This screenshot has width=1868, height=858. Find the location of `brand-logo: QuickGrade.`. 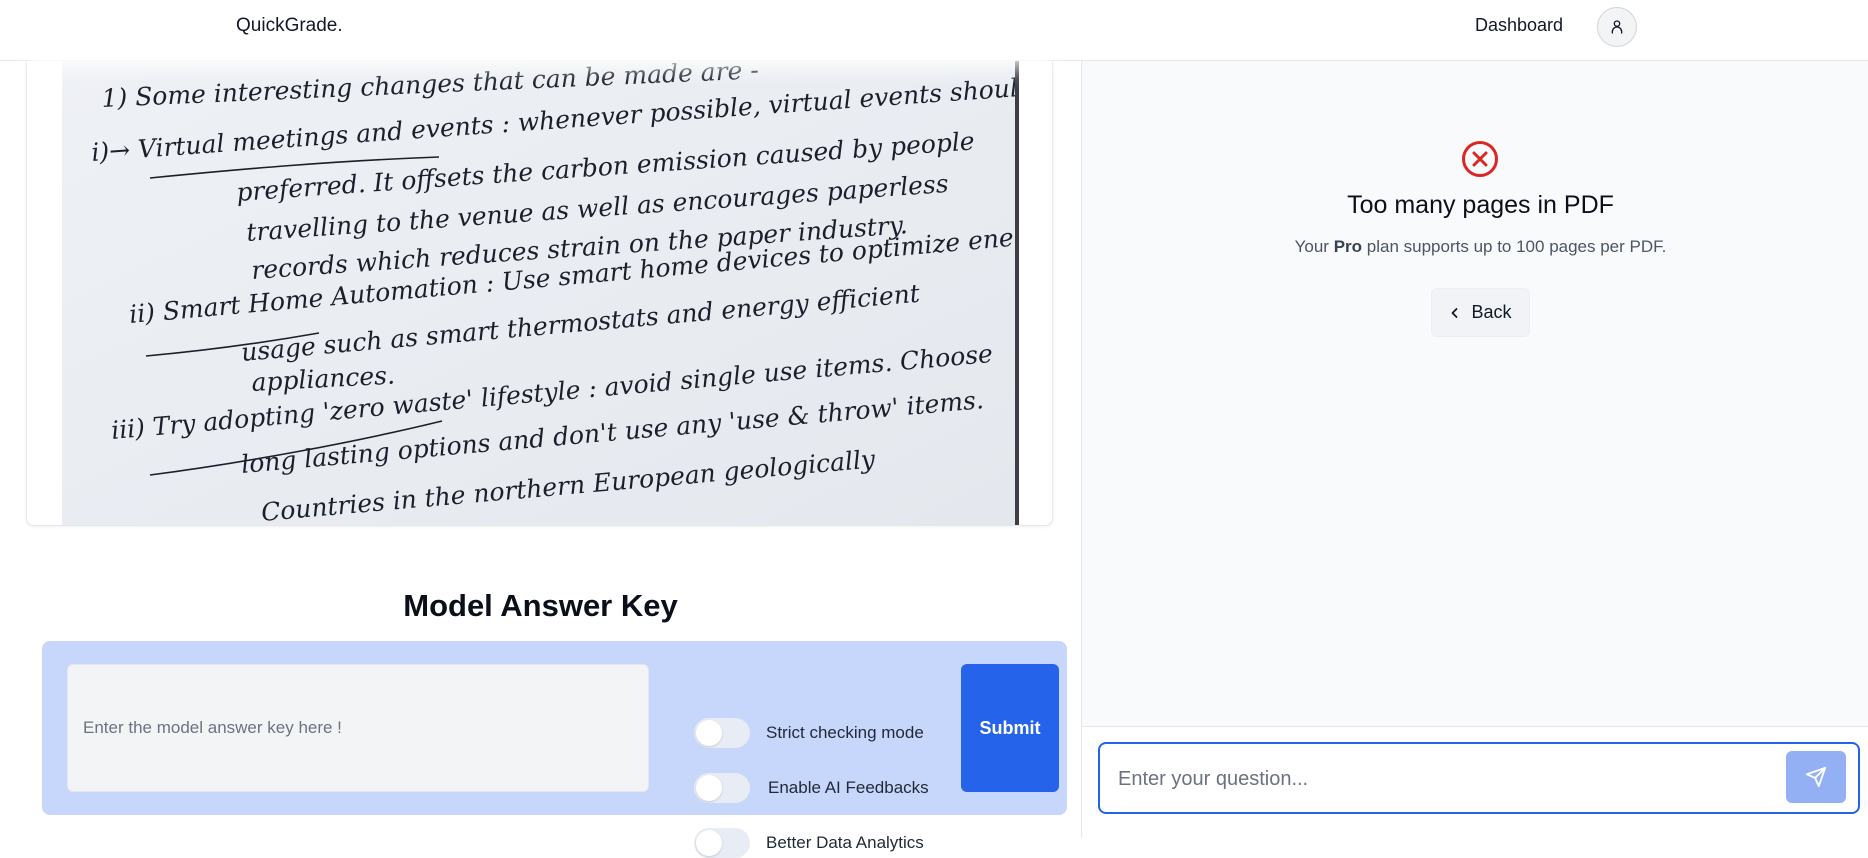

brand-logo: QuickGrade. is located at coordinates (289, 26).